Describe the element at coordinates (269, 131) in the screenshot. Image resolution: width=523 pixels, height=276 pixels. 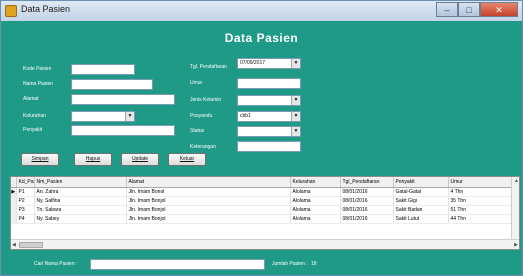
I see `status-select: ▼` at that location.